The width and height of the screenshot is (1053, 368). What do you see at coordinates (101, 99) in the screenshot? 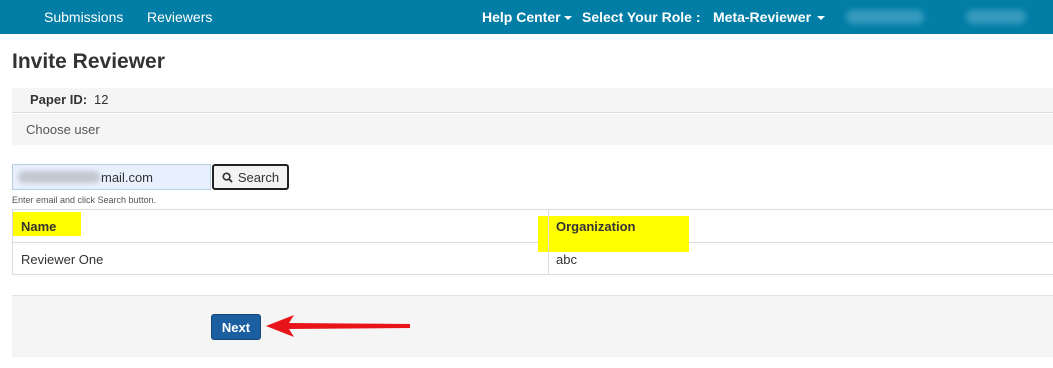
I see `paper-id-value: 12` at bounding box center [101, 99].